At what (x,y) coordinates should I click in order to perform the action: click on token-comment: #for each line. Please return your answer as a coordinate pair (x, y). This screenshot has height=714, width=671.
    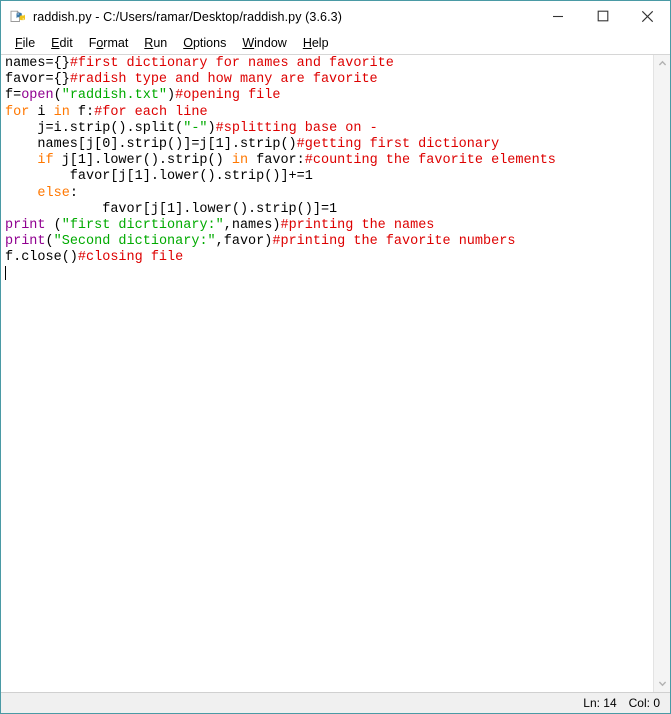
    Looking at the image, I should click on (151, 112).